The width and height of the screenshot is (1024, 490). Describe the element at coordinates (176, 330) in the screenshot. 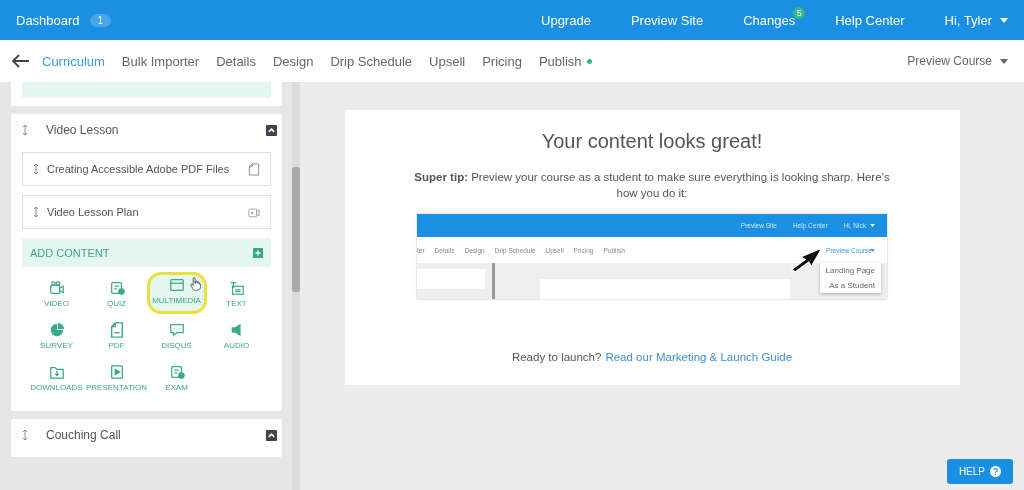

I see `speech-bubble-icon` at that location.